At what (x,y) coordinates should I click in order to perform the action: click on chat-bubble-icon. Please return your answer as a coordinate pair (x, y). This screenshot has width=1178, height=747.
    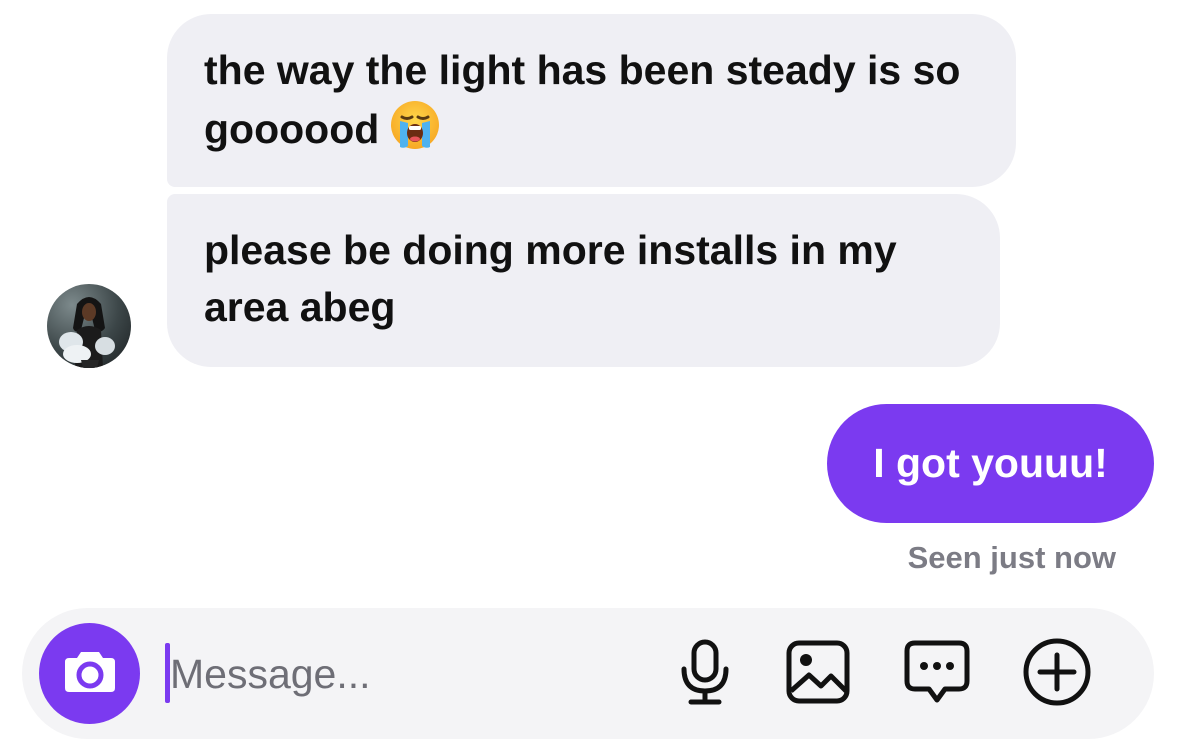
    Looking at the image, I should click on (937, 674).